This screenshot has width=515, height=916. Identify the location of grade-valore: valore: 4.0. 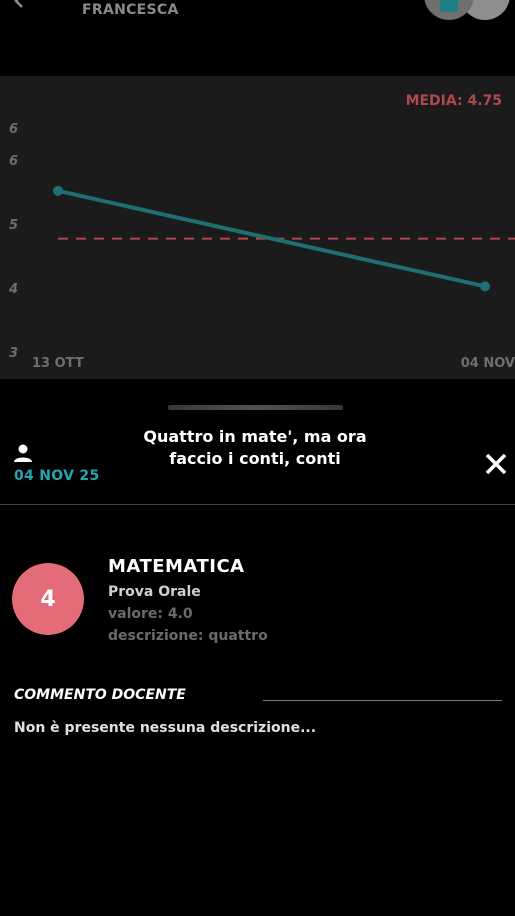
(150, 614).